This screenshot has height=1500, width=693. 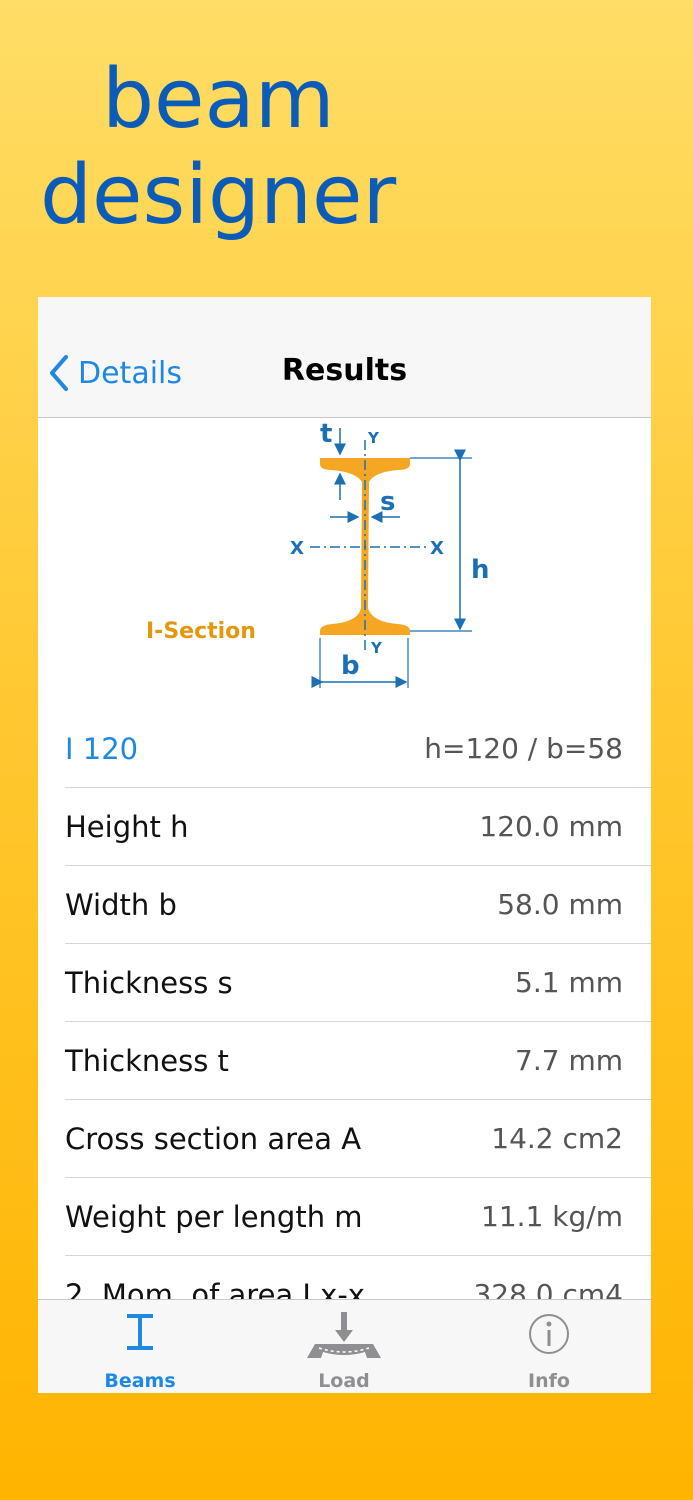 What do you see at coordinates (318, 553) in the screenshot?
I see `i-section-drawing: X X Y Y t s h b I-Section` at bounding box center [318, 553].